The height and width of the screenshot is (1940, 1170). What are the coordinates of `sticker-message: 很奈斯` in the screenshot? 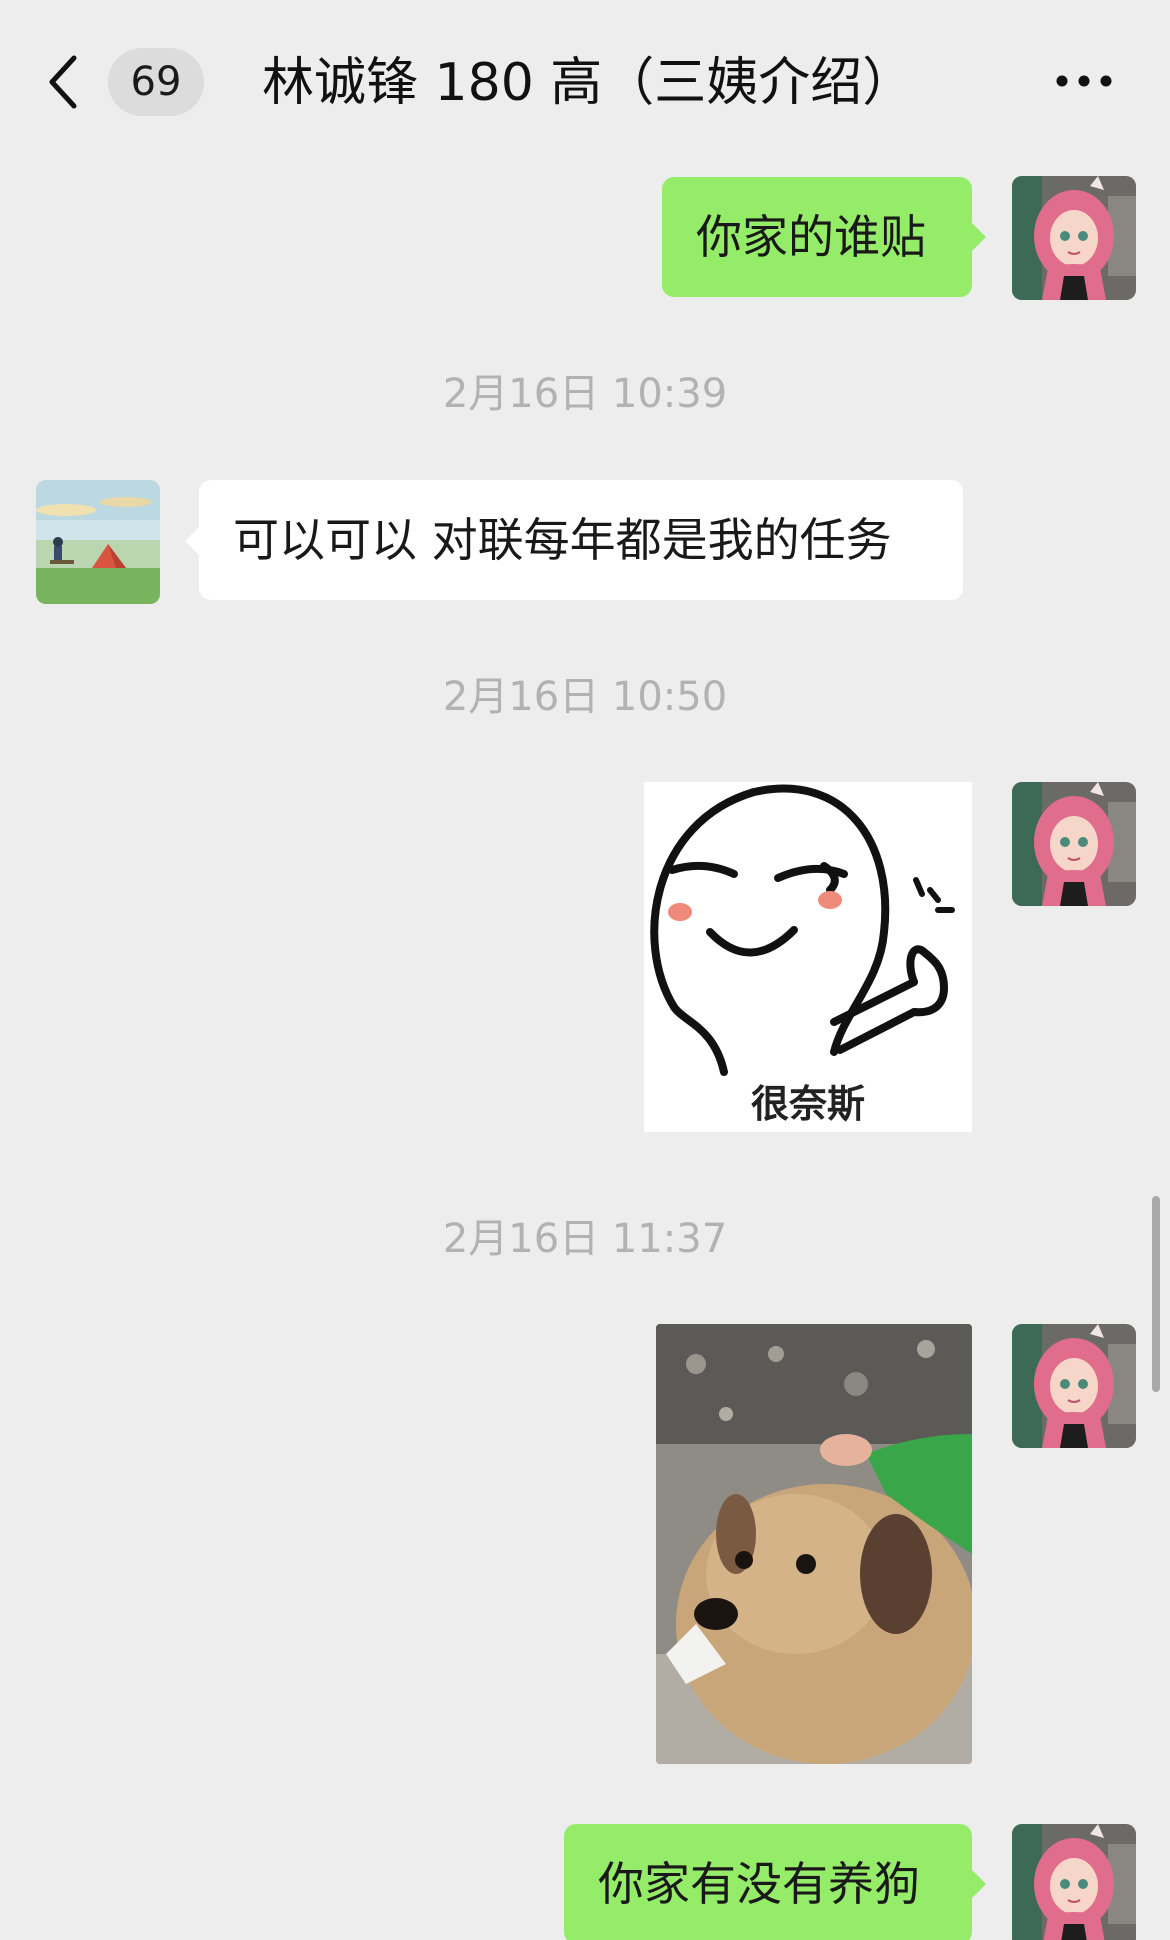 It's located at (808, 957).